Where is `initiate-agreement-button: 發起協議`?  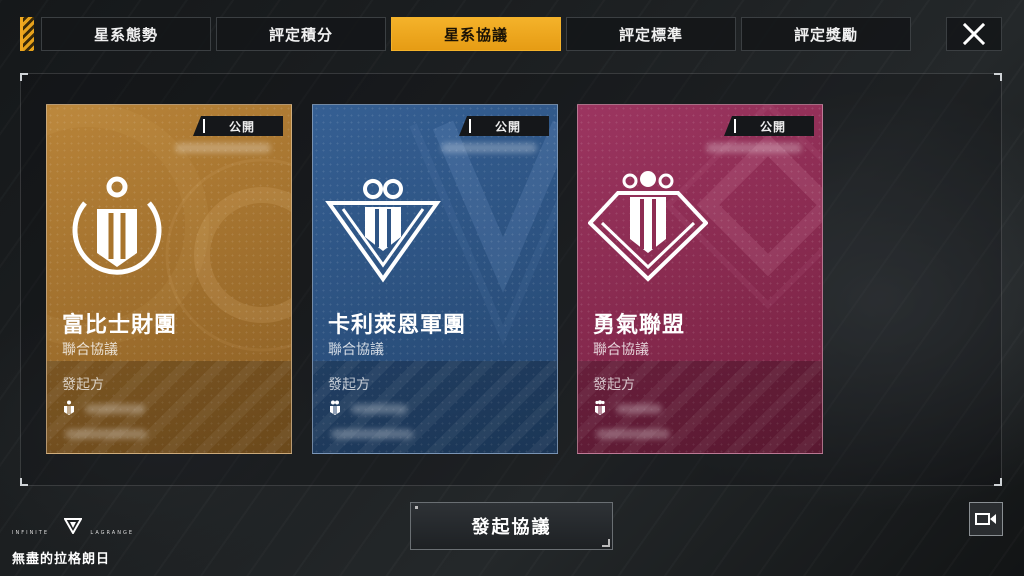
initiate-agreement-button: 發起協議 is located at coordinates (511, 526).